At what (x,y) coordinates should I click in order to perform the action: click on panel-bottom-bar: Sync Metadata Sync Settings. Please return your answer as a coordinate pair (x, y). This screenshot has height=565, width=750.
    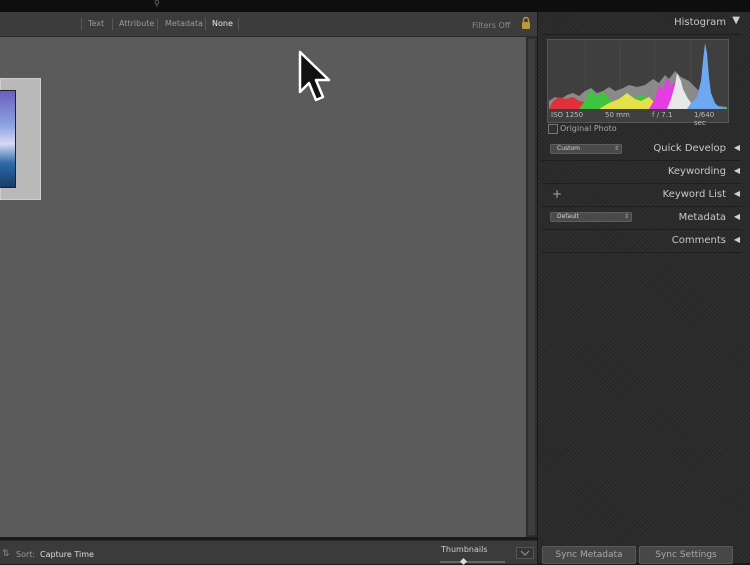
    Looking at the image, I should click on (644, 553).